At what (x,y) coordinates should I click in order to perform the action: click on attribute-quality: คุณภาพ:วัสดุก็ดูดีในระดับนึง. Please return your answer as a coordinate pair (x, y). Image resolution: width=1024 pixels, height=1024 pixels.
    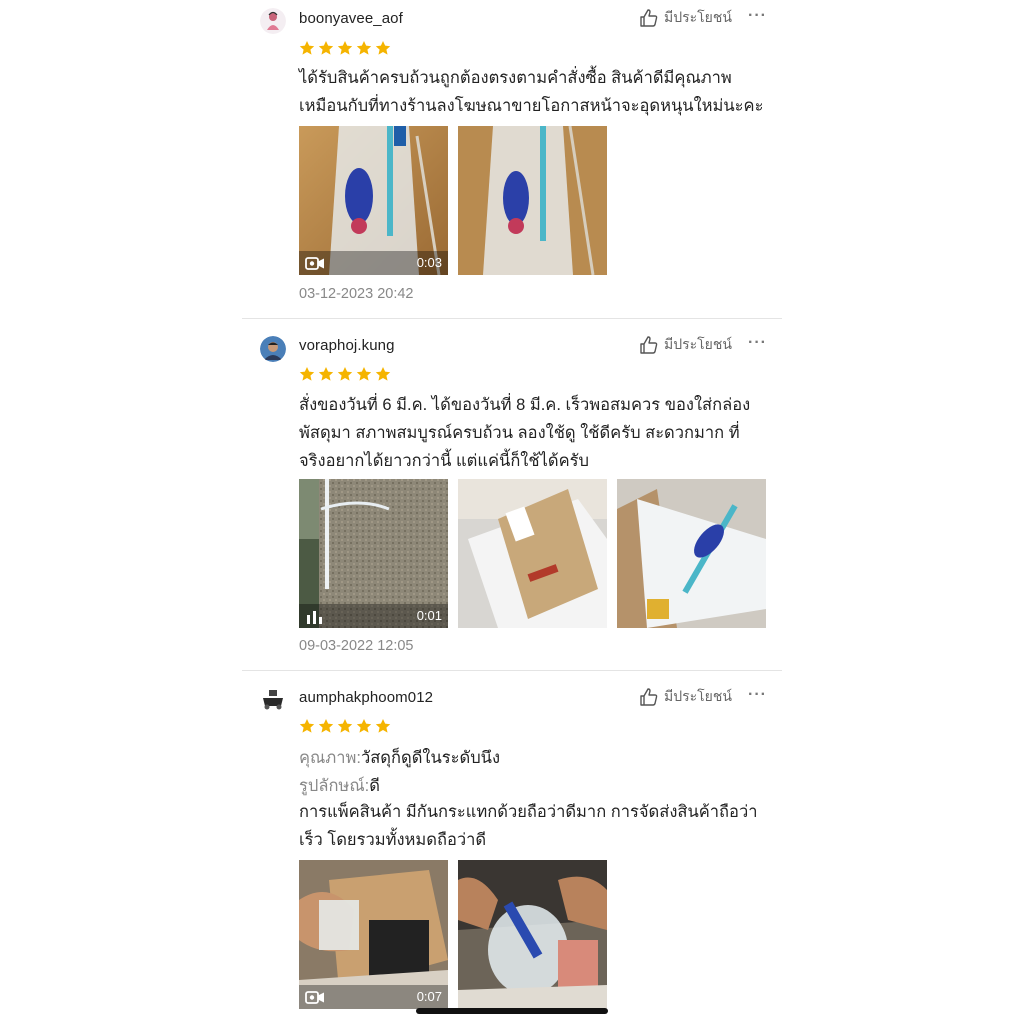
    Looking at the image, I should click on (534, 758).